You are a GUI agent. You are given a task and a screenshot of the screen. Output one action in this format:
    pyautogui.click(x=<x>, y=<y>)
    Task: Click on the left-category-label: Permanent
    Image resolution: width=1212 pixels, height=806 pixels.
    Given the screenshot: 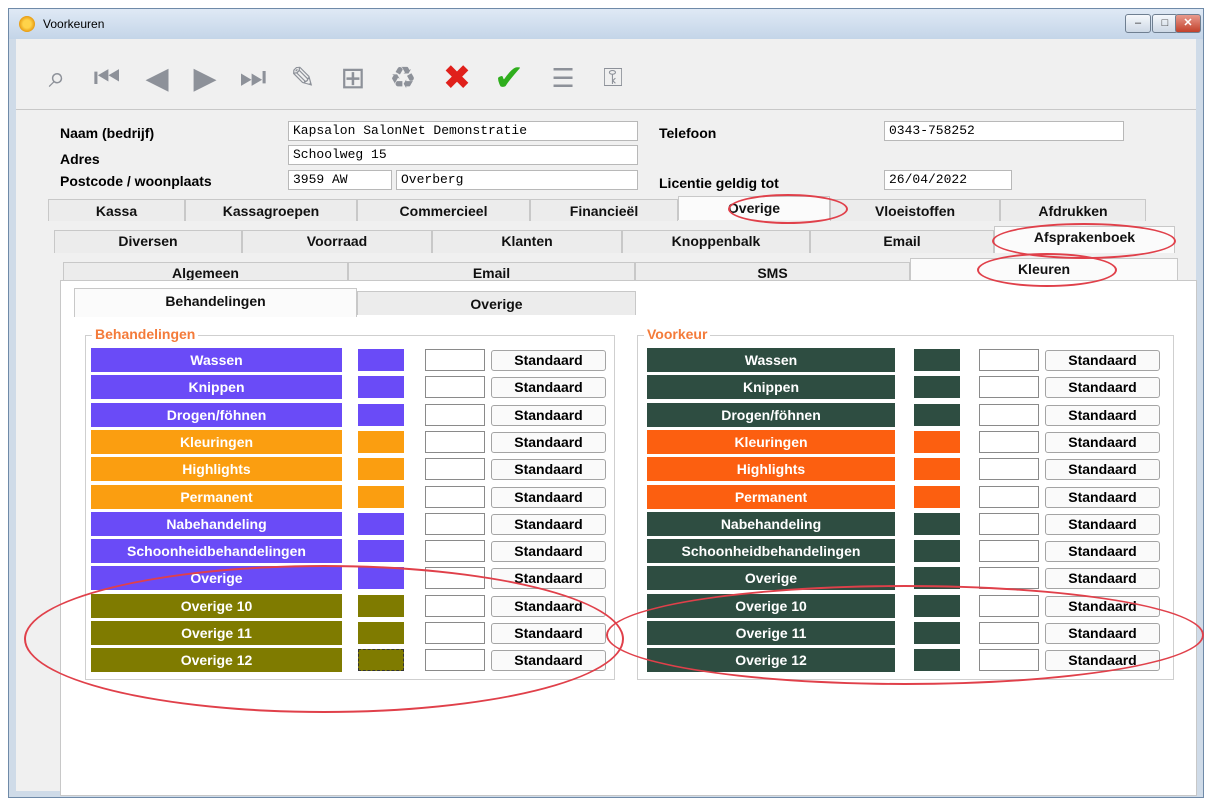 What is the action you would take?
    pyautogui.click(x=216, y=496)
    